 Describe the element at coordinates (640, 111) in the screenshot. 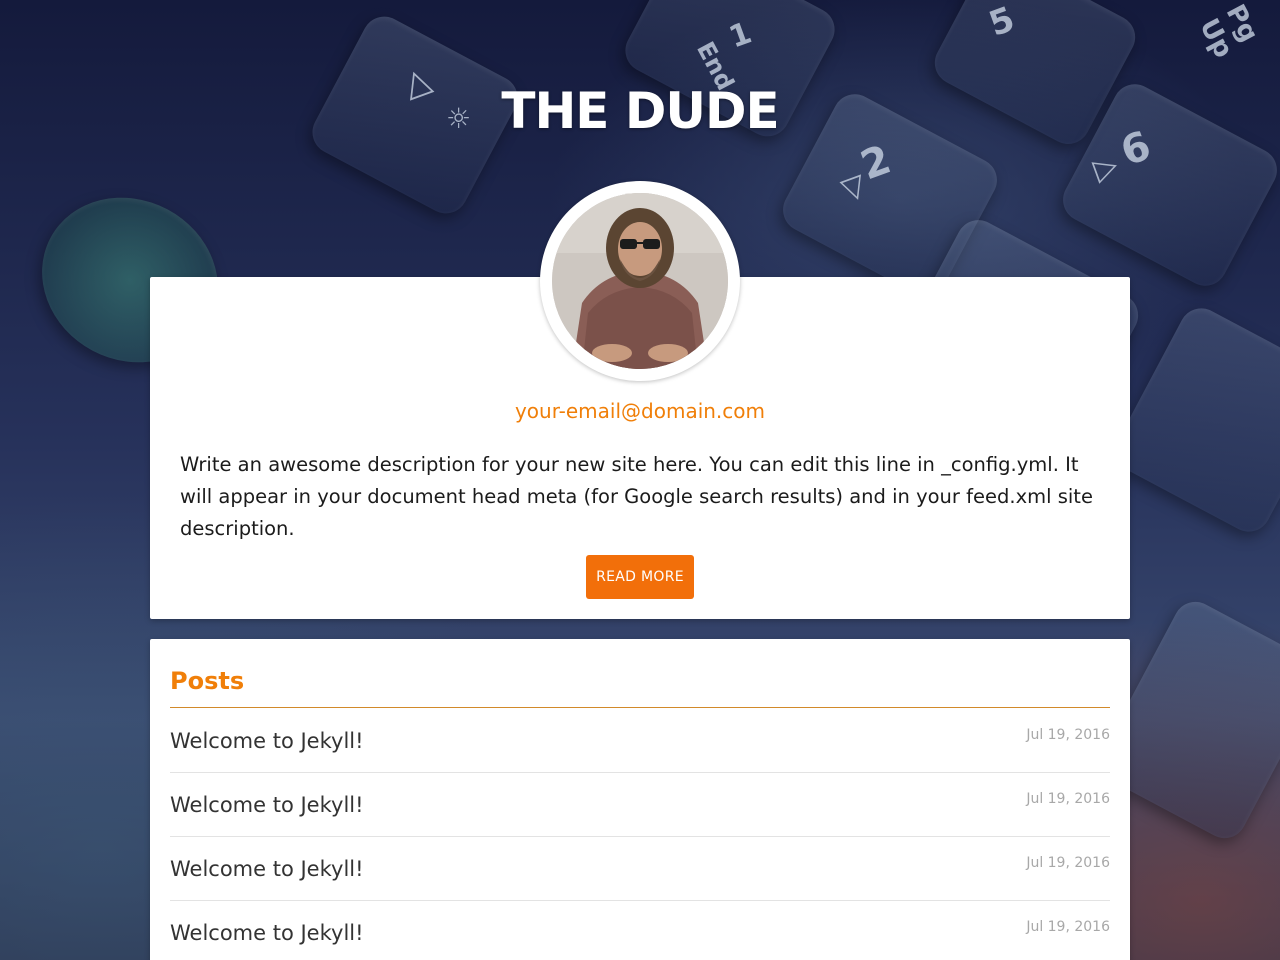

I see `site-title: THE DUDE` at that location.